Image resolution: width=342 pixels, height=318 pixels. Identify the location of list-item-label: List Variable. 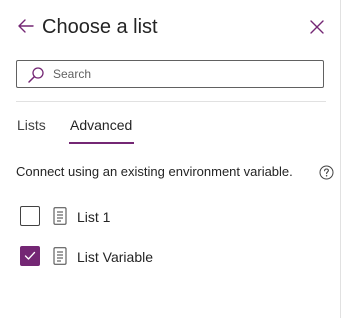
(115, 257).